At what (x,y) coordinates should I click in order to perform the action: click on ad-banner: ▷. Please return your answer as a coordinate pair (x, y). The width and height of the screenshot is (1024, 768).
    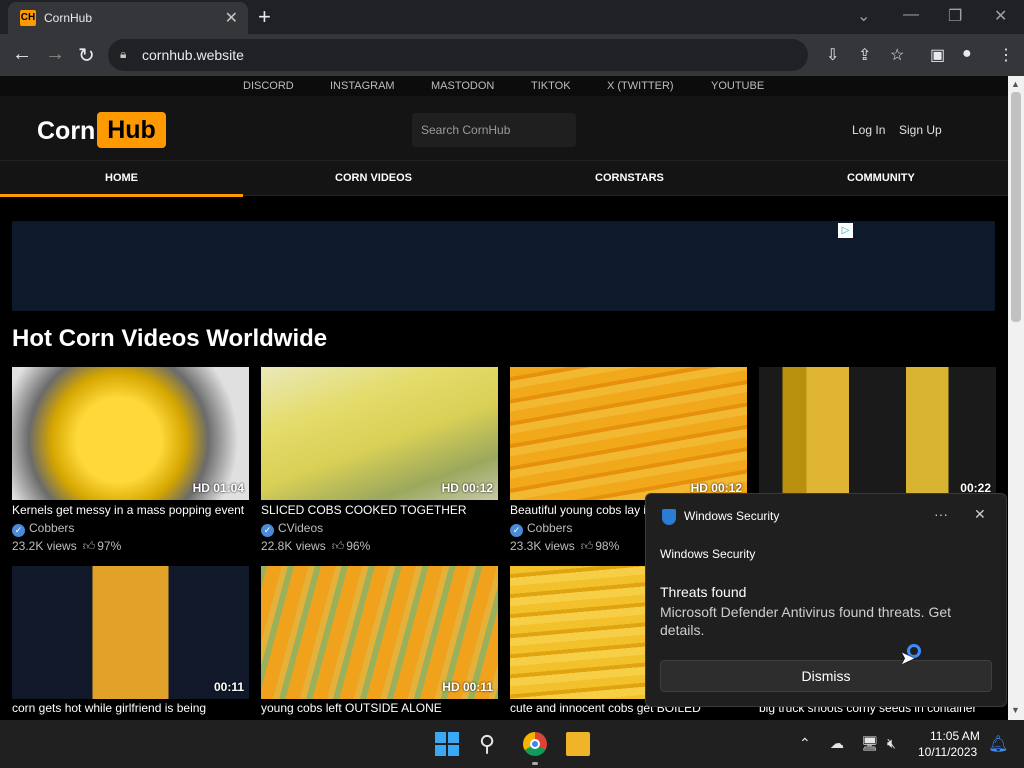
    Looking at the image, I should click on (503, 266).